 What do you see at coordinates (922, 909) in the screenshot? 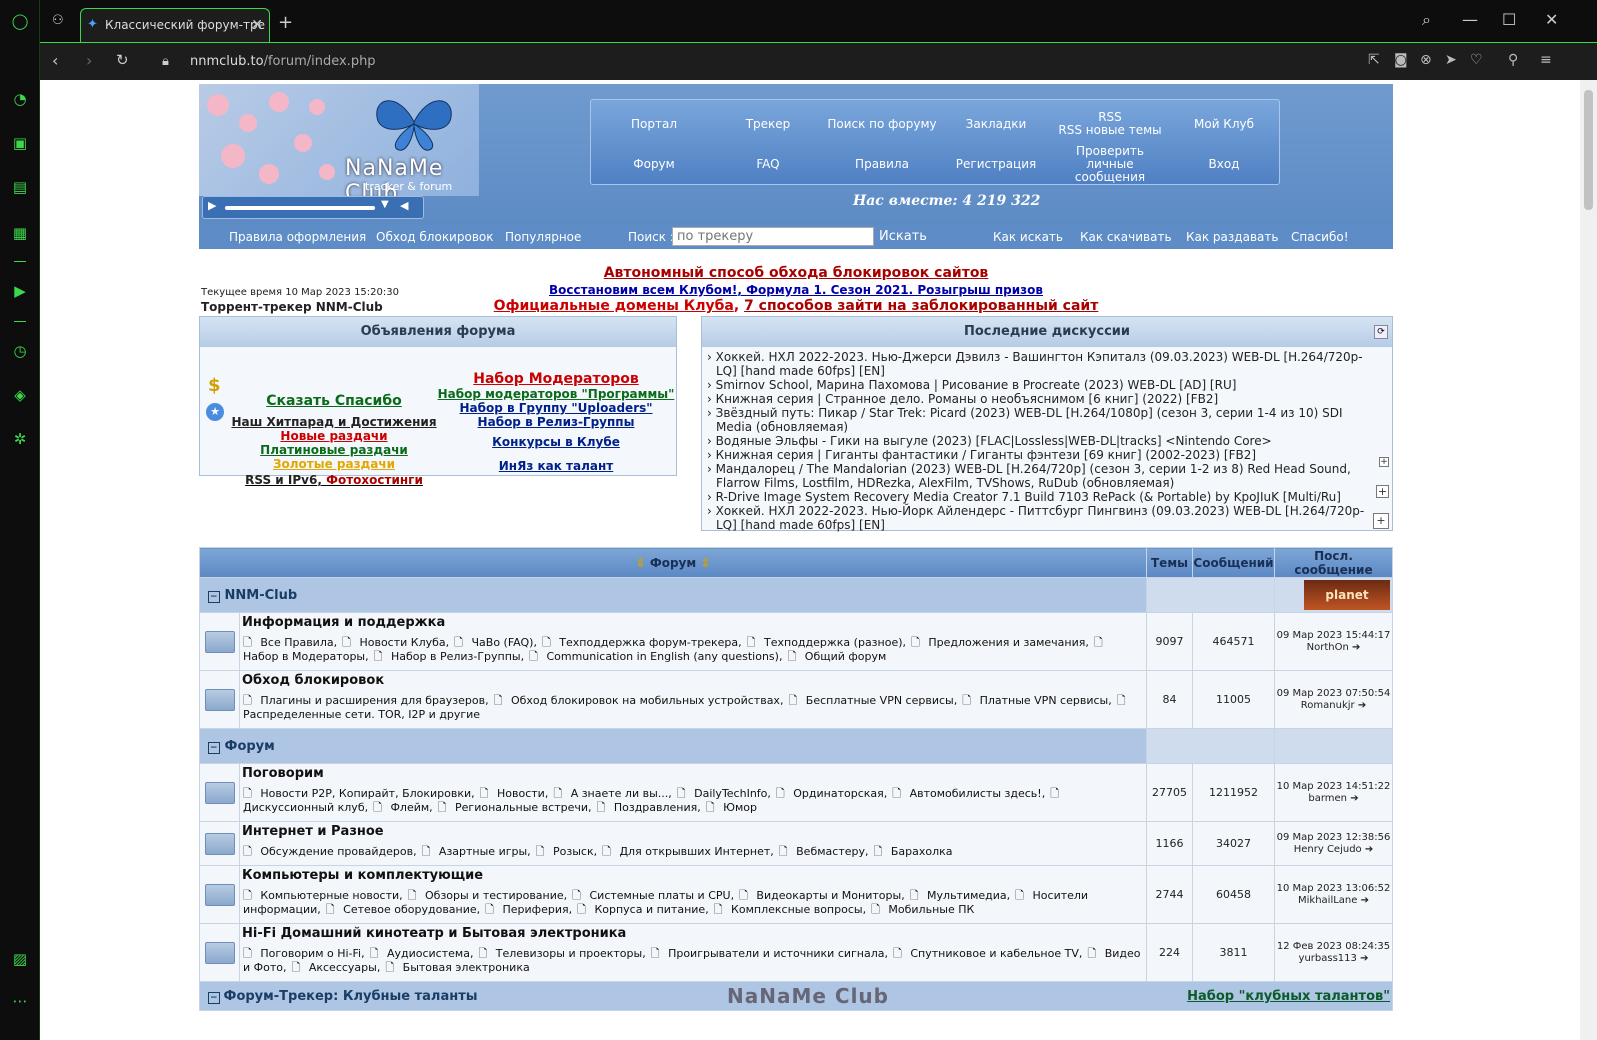
I see `subforum-link: 🗋︎ Мобильные ПК` at bounding box center [922, 909].